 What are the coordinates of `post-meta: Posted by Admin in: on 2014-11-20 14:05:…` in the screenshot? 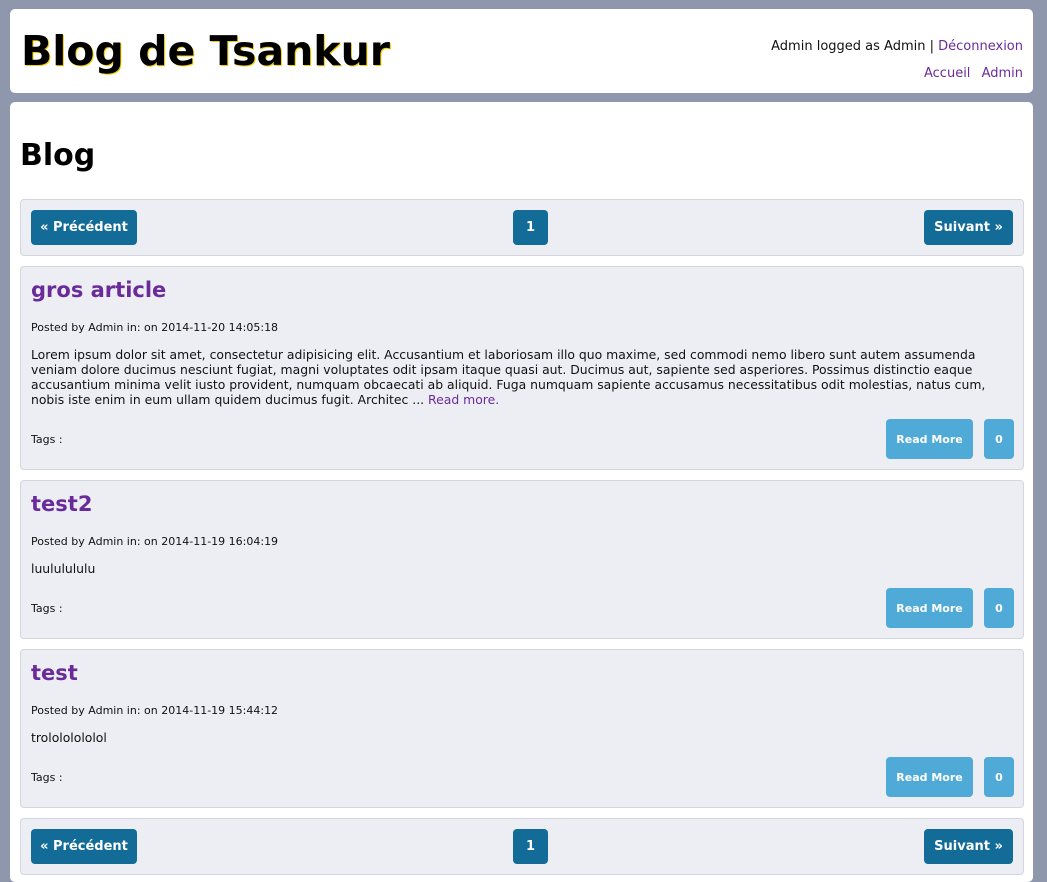 It's located at (155, 327).